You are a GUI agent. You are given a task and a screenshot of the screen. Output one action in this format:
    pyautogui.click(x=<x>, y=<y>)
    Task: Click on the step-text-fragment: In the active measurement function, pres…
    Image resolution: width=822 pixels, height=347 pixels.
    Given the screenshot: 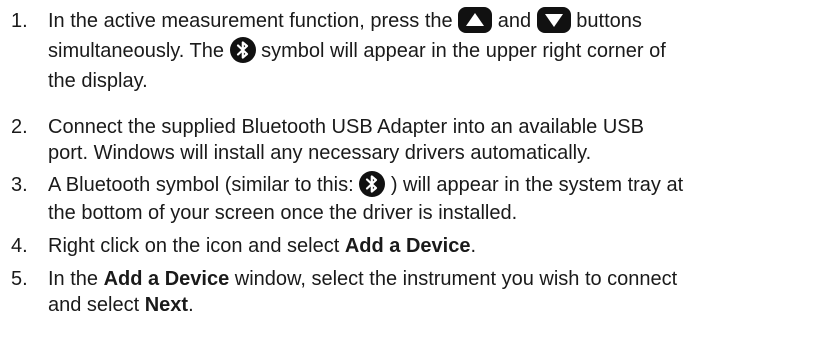 What is the action you would take?
    pyautogui.click(x=250, y=21)
    